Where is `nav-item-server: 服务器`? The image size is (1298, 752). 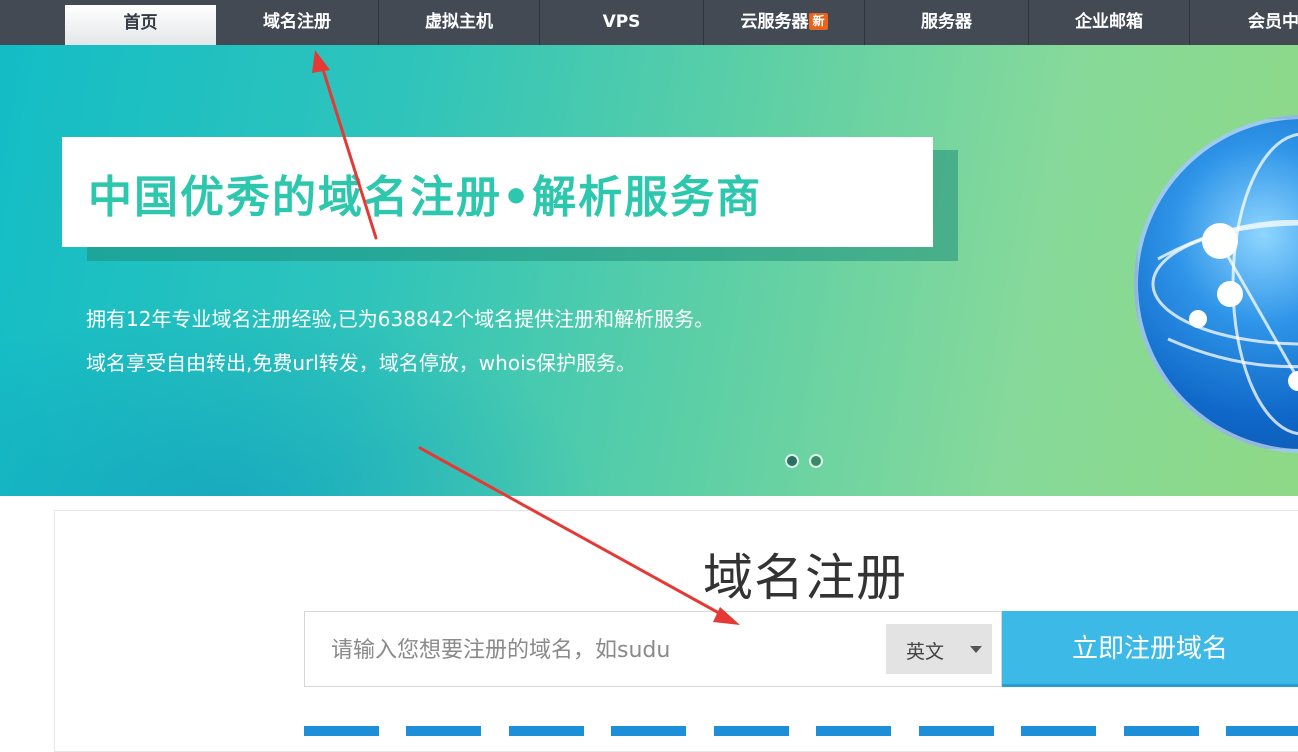 nav-item-server: 服务器 is located at coordinates (947, 22).